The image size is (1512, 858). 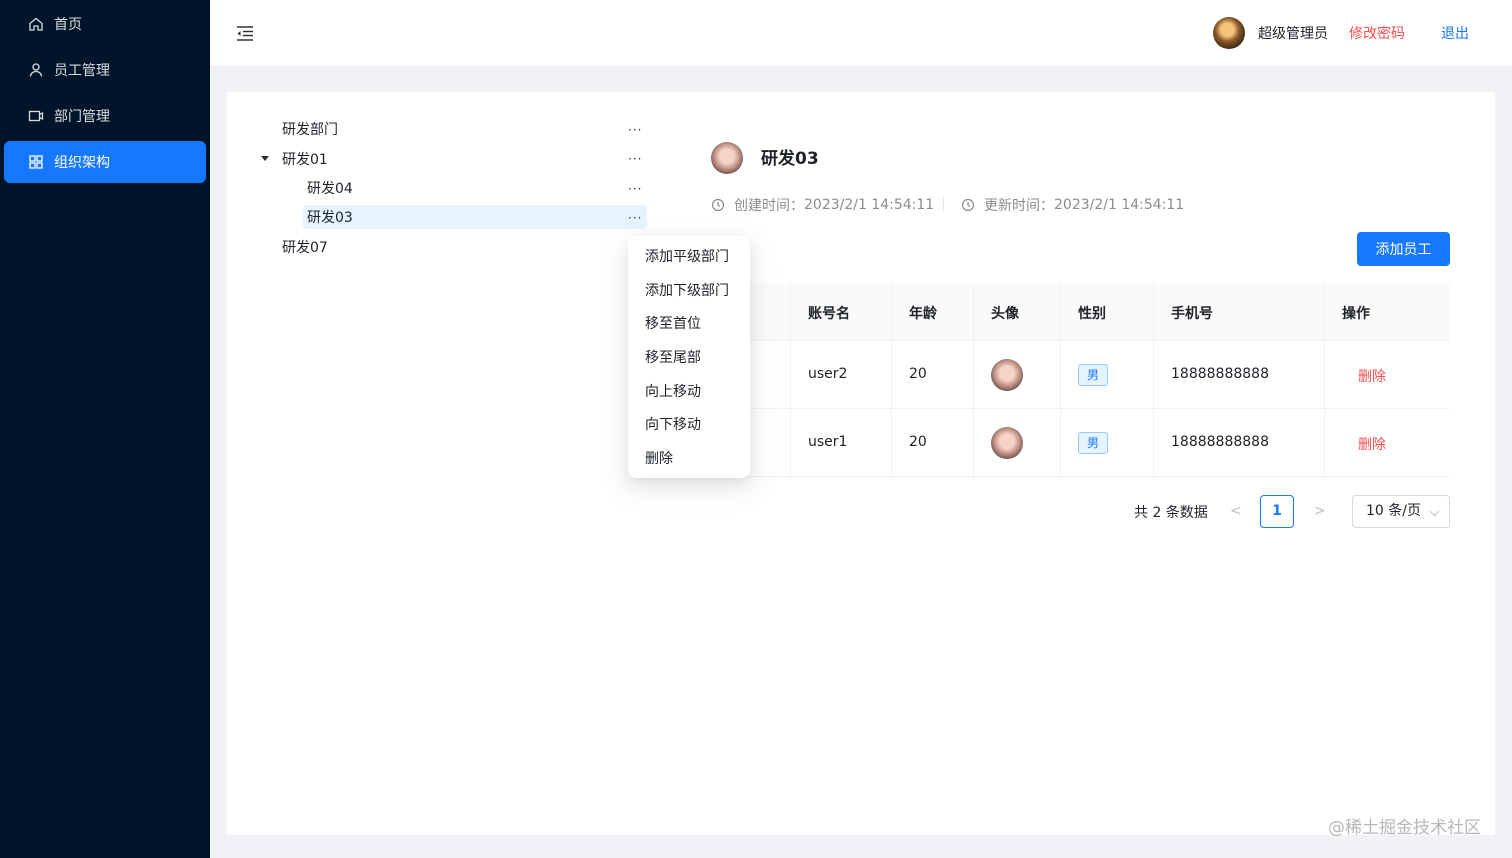 I want to click on updated-time: 更新时间： 2023/2/1 14:54:11, so click(x=1072, y=205).